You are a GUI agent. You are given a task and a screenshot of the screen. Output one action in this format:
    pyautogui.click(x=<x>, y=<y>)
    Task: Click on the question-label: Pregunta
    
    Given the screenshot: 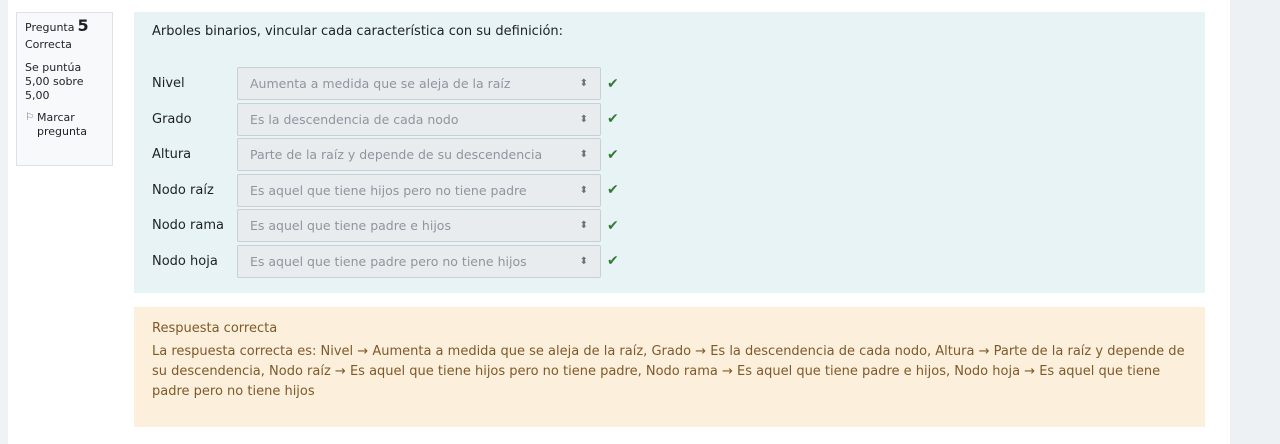 What is the action you would take?
    pyautogui.click(x=50, y=27)
    